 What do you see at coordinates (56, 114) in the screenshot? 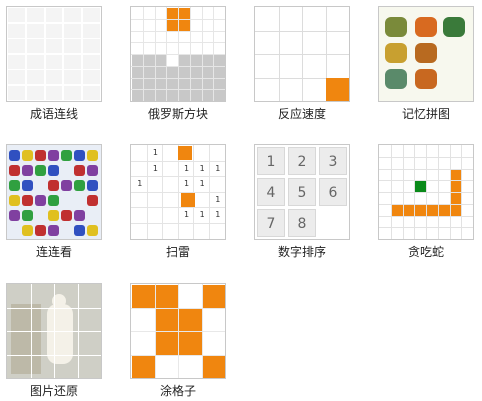
I see `idiom-link-label: 成语连线` at bounding box center [56, 114].